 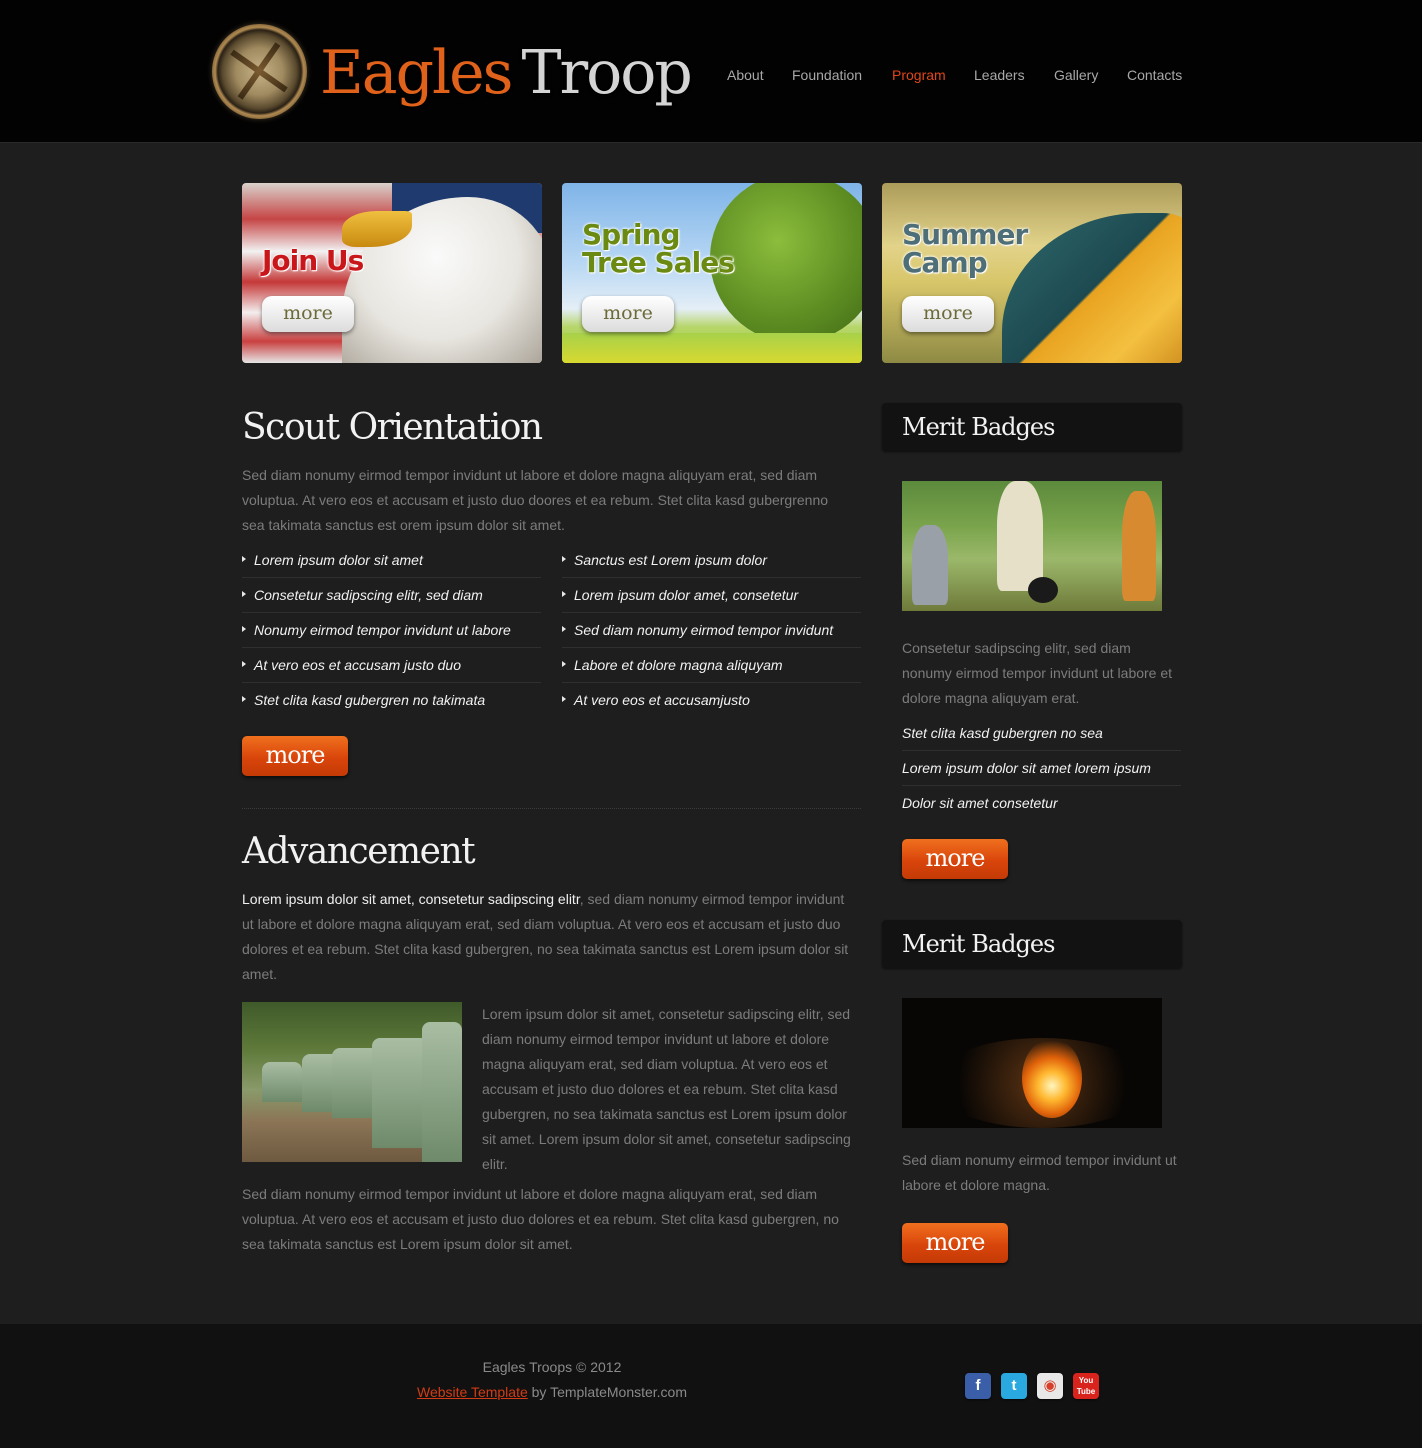 I want to click on merit-badges-more-button-2: more, so click(x=955, y=1243).